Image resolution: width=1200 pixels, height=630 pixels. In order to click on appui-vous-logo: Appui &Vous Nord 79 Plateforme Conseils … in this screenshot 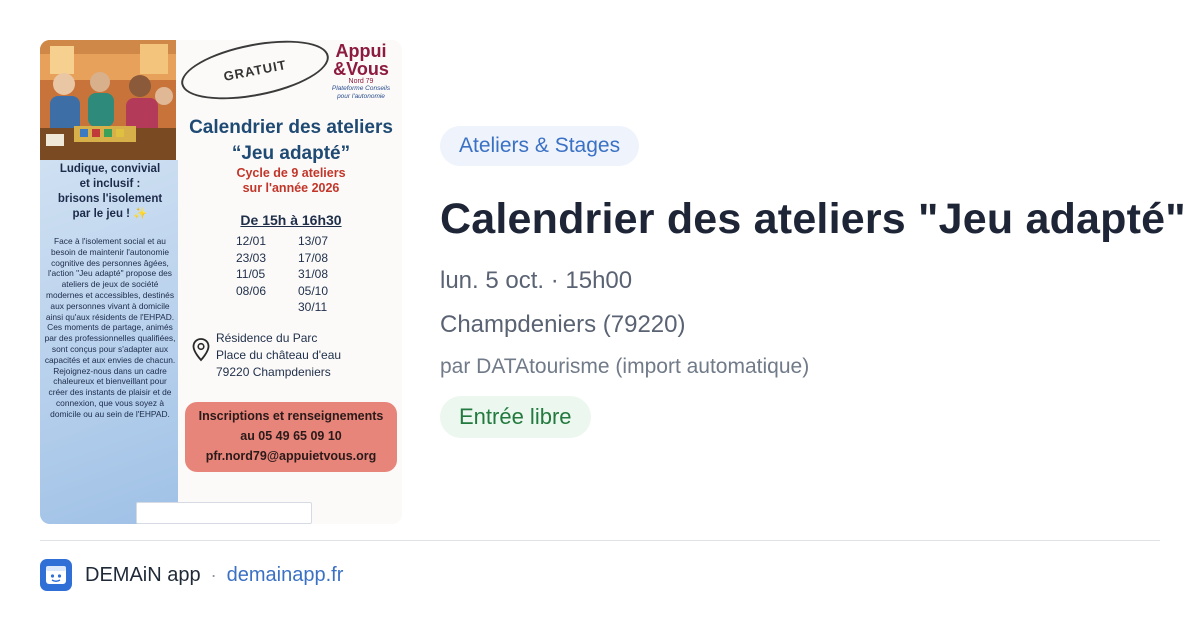, I will do `click(361, 70)`.